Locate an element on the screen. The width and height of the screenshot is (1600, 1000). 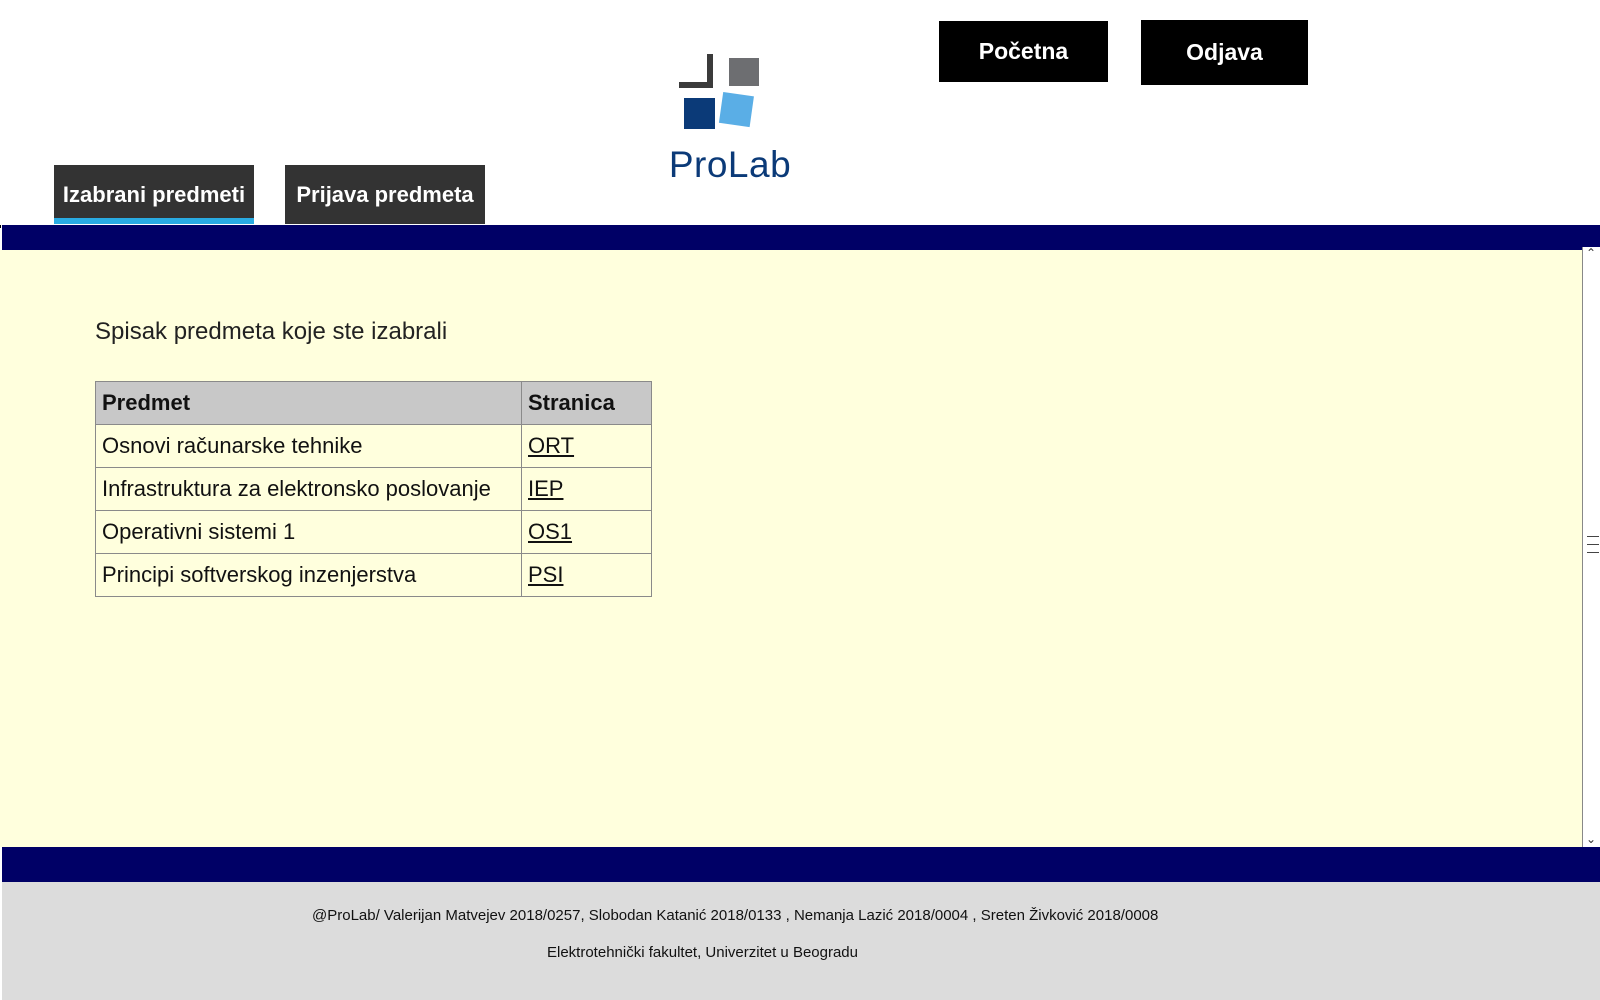
page-title: Spisak predmeta koje ste izabrali is located at coordinates (271, 331).